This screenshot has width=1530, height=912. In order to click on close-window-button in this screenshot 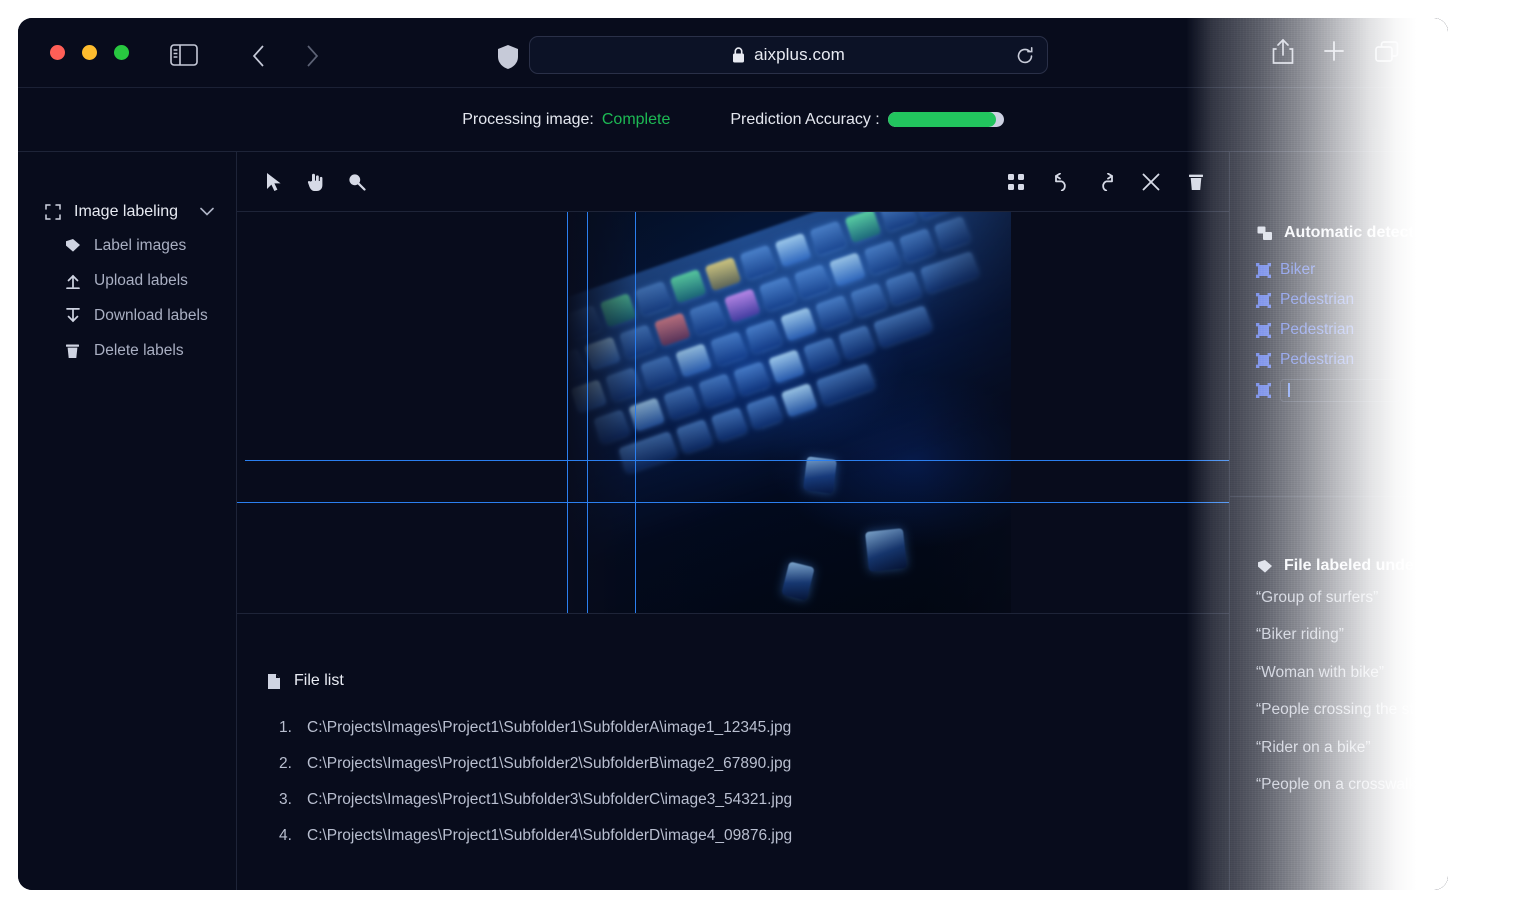, I will do `click(57, 52)`.